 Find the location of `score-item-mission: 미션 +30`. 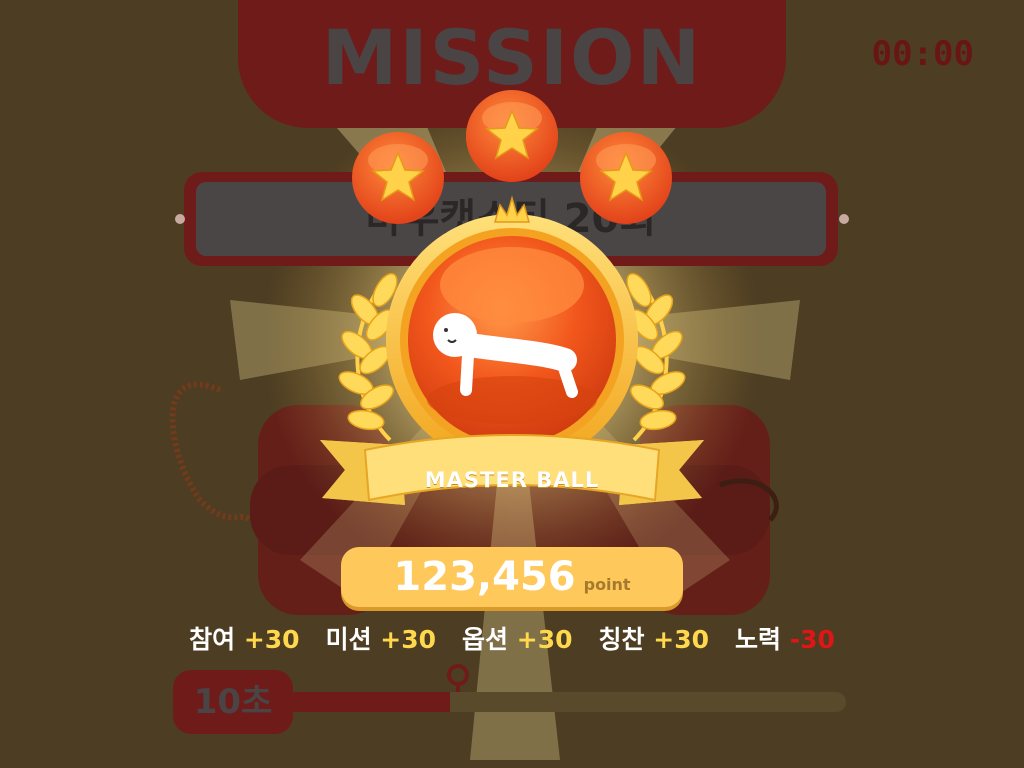

score-item-mission: 미션 +30 is located at coordinates (381, 639).